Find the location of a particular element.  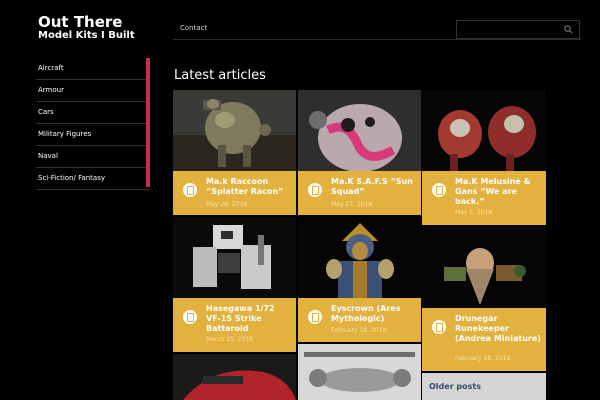

article-card: Ma.K S.A.F.S “Sun Squad” May 27, 2018 is located at coordinates (359, 152).